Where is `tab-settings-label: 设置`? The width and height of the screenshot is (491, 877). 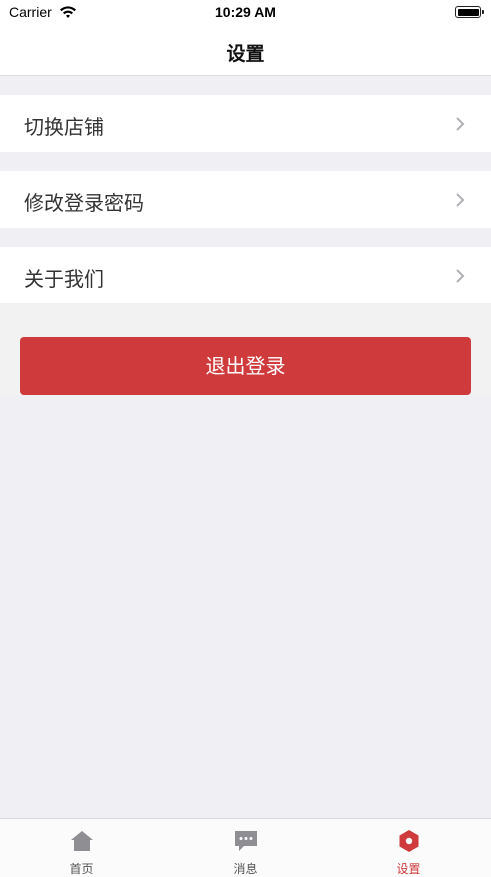
tab-settings-label: 设置 is located at coordinates (408, 869).